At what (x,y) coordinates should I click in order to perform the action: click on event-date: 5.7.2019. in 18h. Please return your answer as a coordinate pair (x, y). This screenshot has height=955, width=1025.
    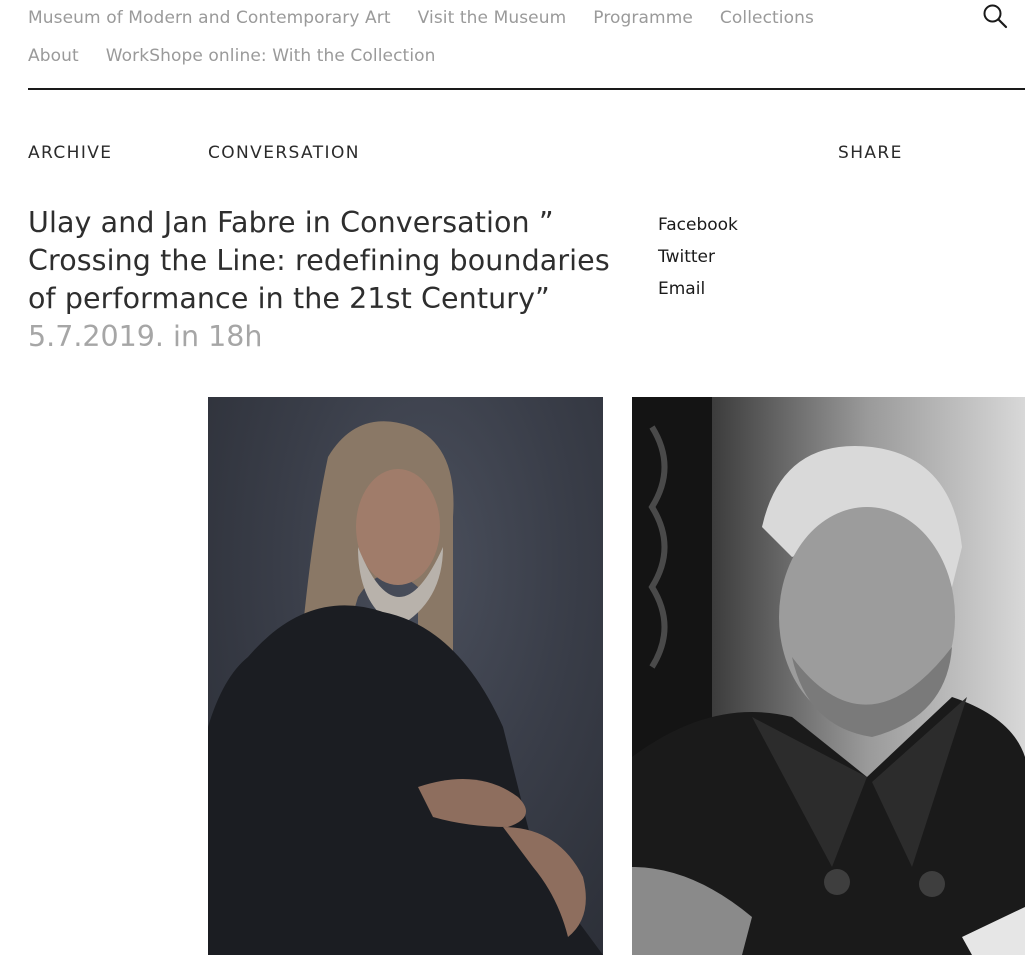
    Looking at the image, I should click on (145, 336).